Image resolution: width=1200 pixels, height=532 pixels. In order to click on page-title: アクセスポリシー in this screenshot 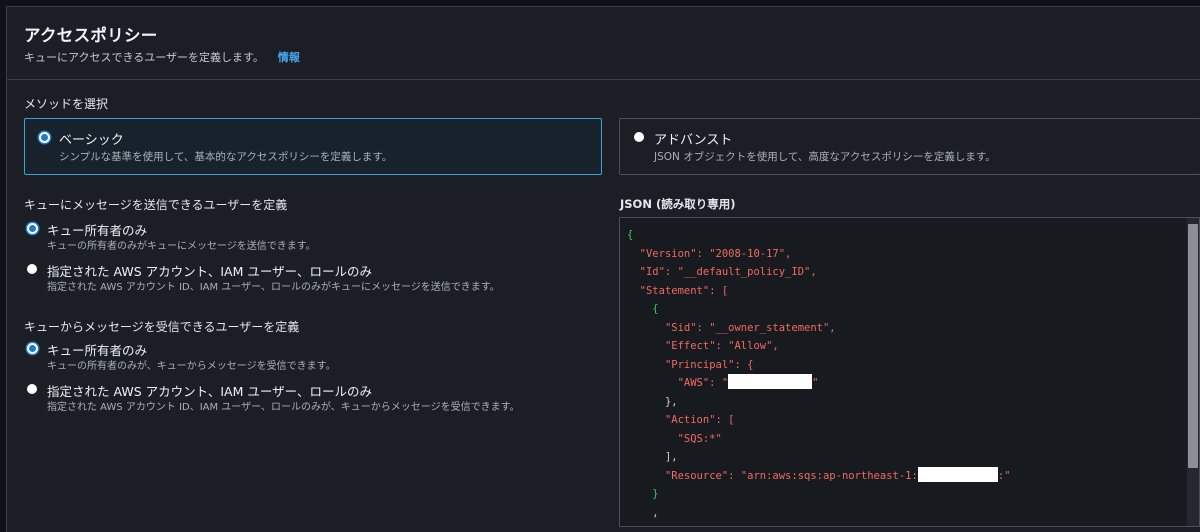, I will do `click(91, 35)`.